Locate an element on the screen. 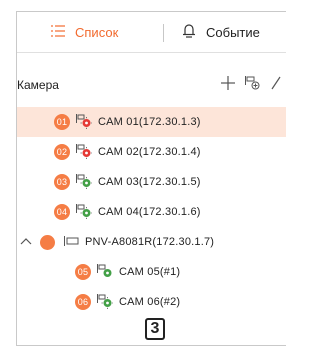  tab-event: Событие is located at coordinates (221, 32).